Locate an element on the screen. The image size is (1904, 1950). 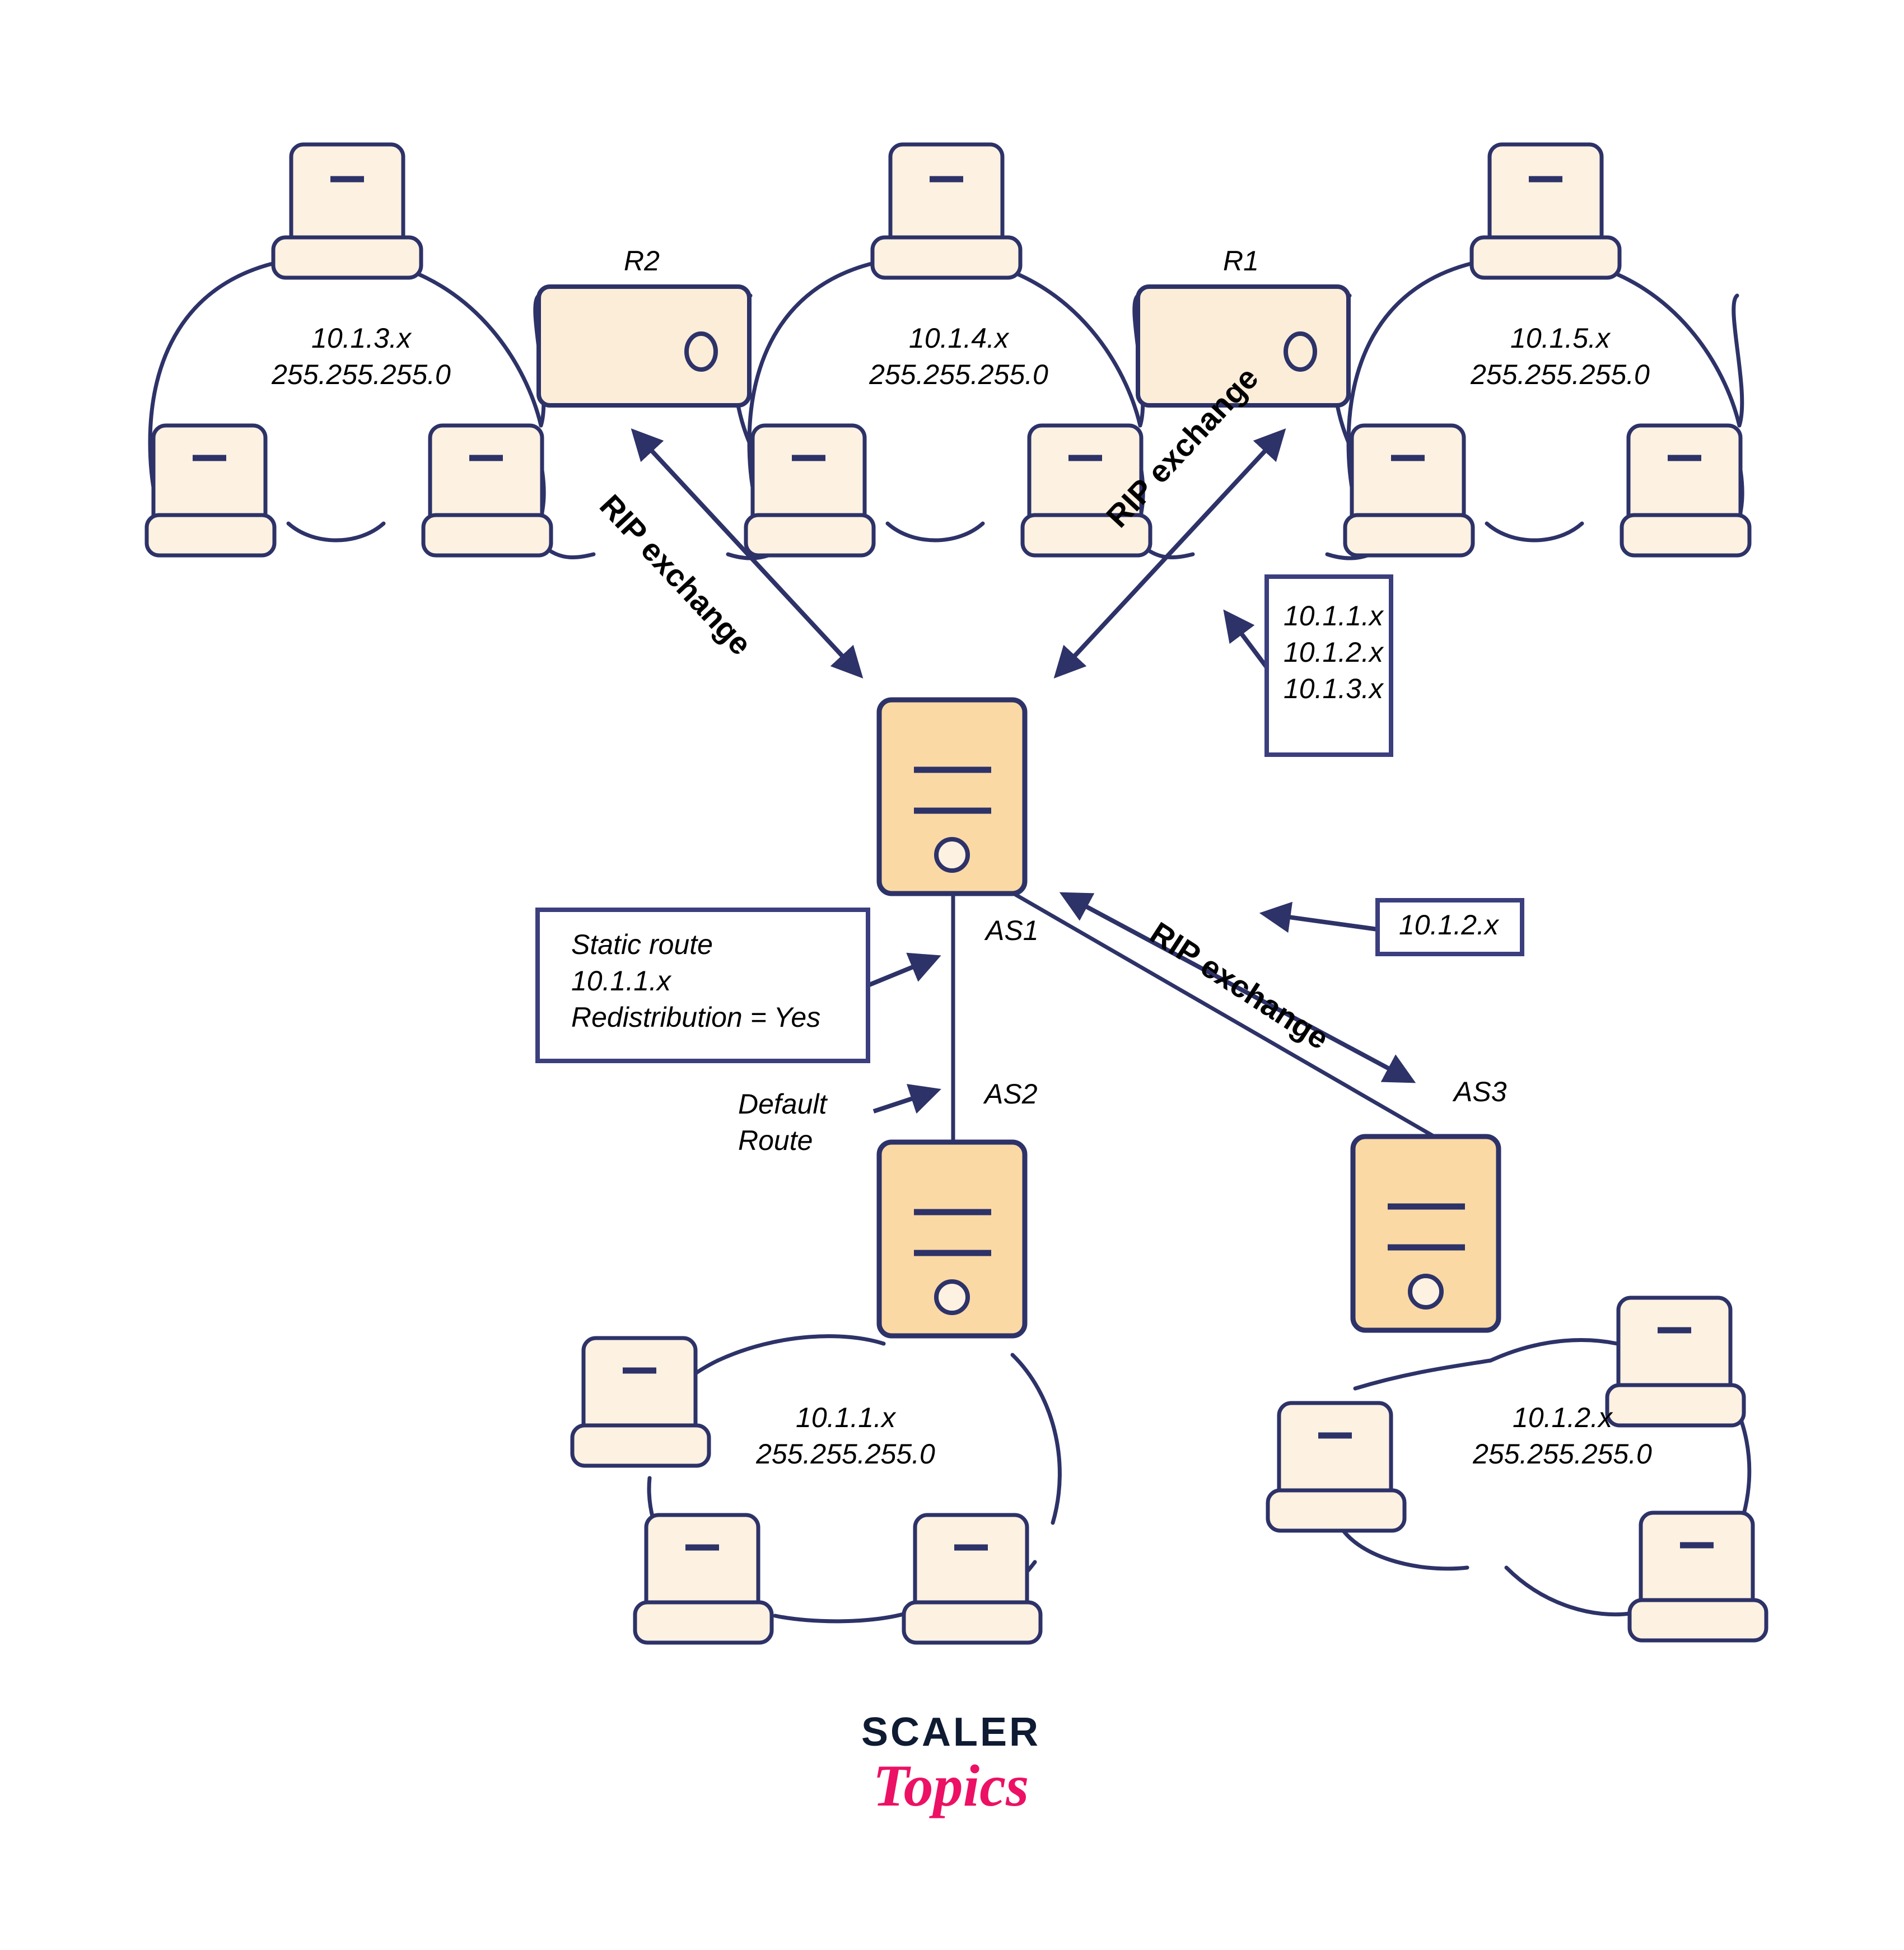
logo-primary-text: SCALER is located at coordinates (951, 1733).